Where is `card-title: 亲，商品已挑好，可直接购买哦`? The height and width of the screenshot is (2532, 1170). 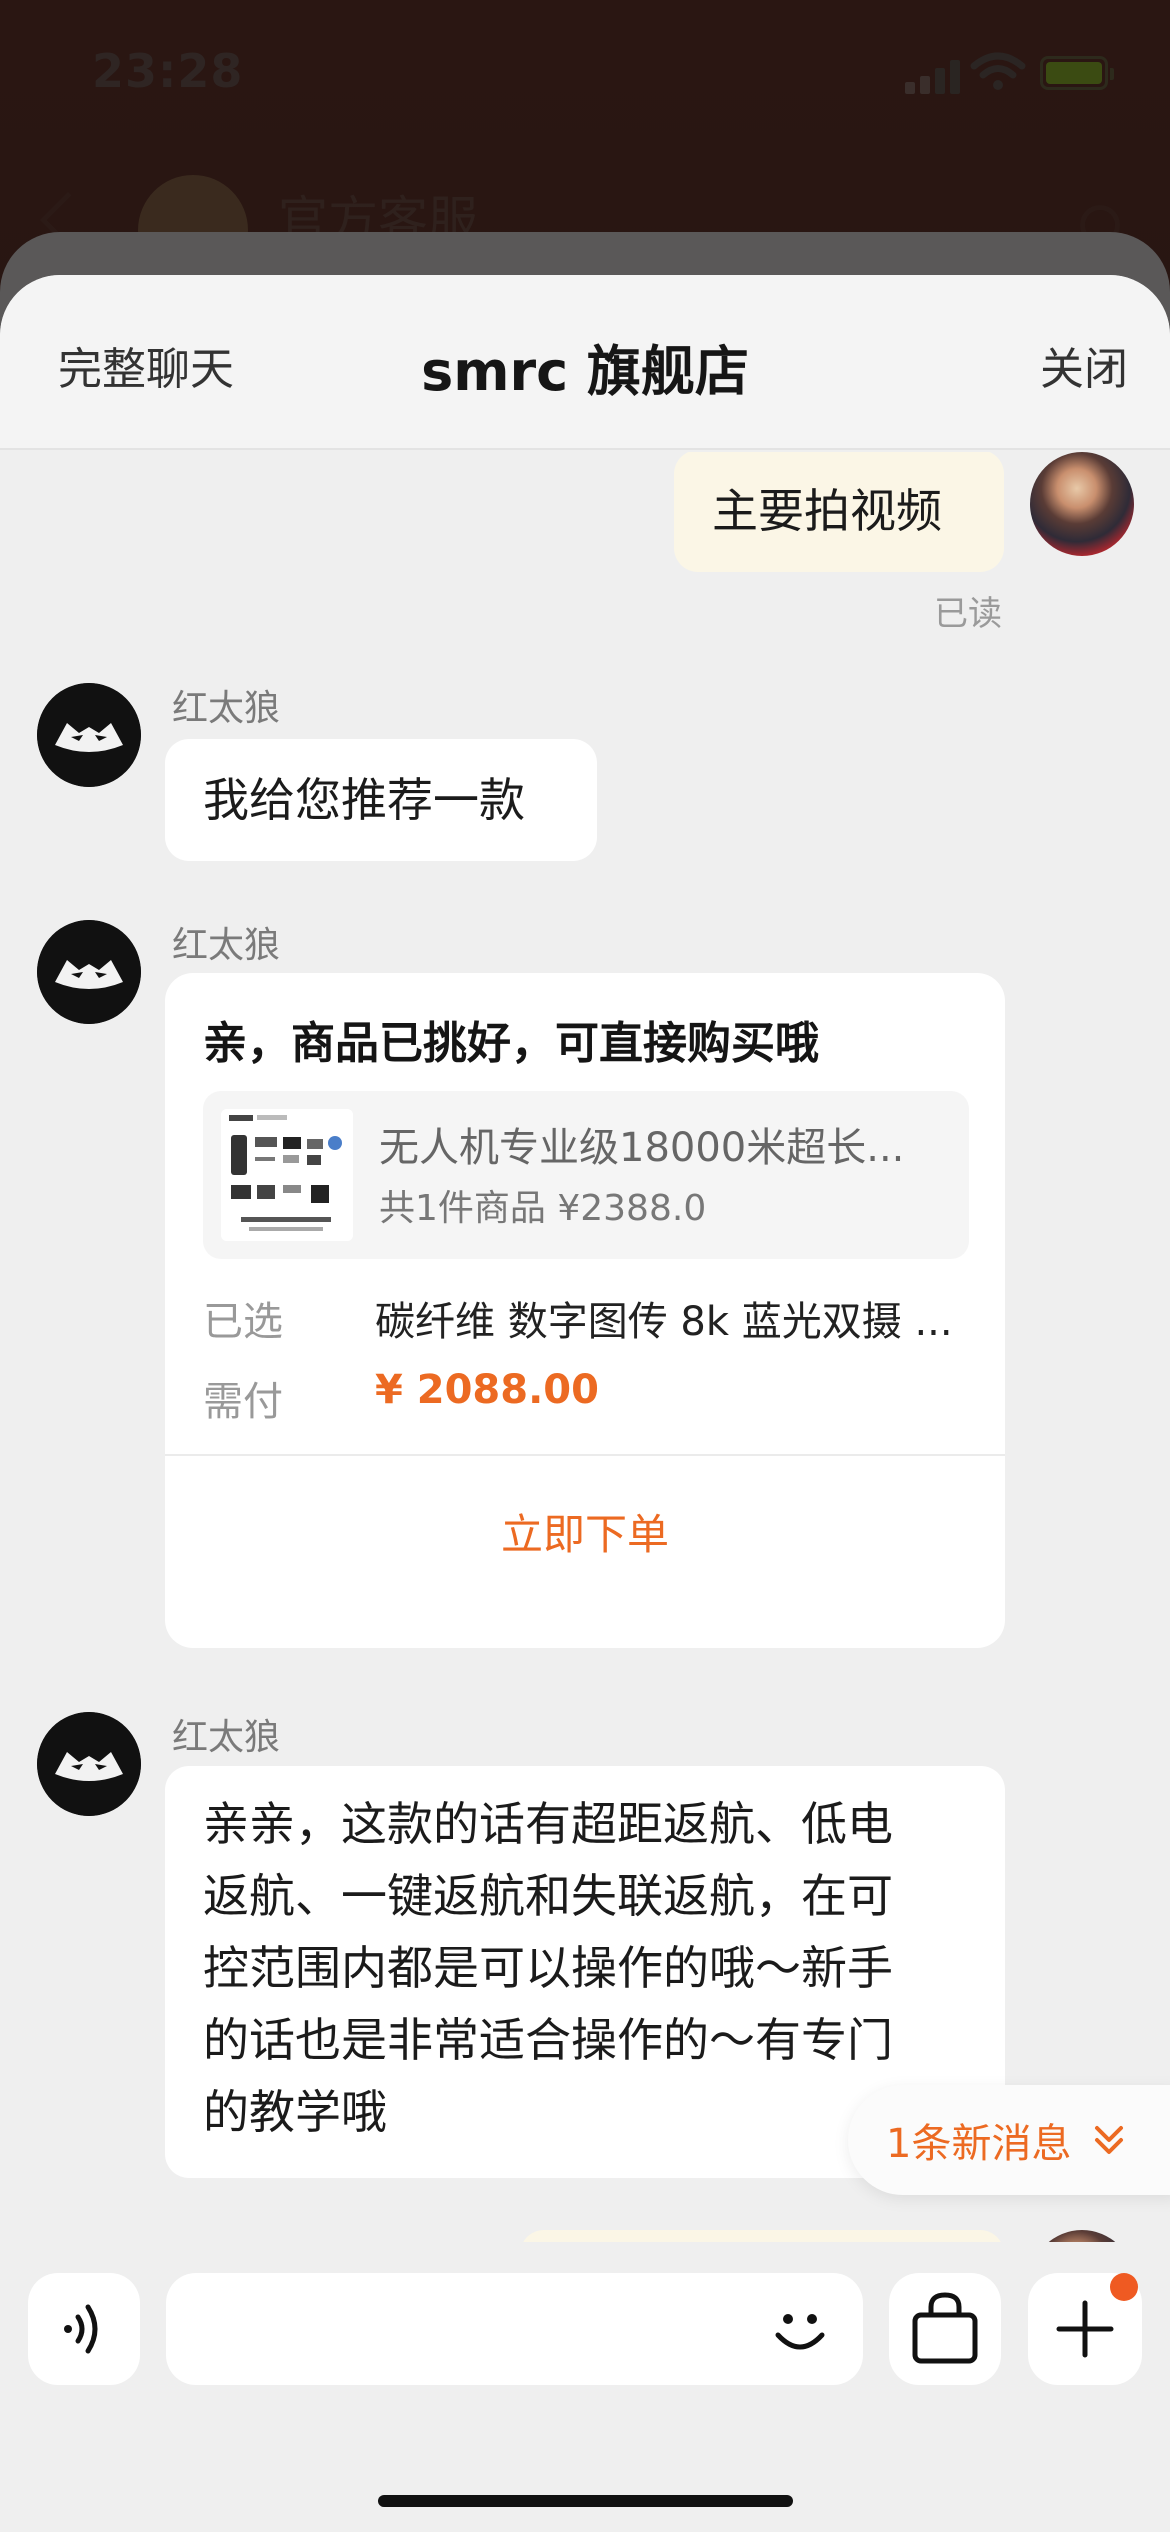 card-title: 亲，商品已挑好，可直接购买哦 is located at coordinates (511, 1043).